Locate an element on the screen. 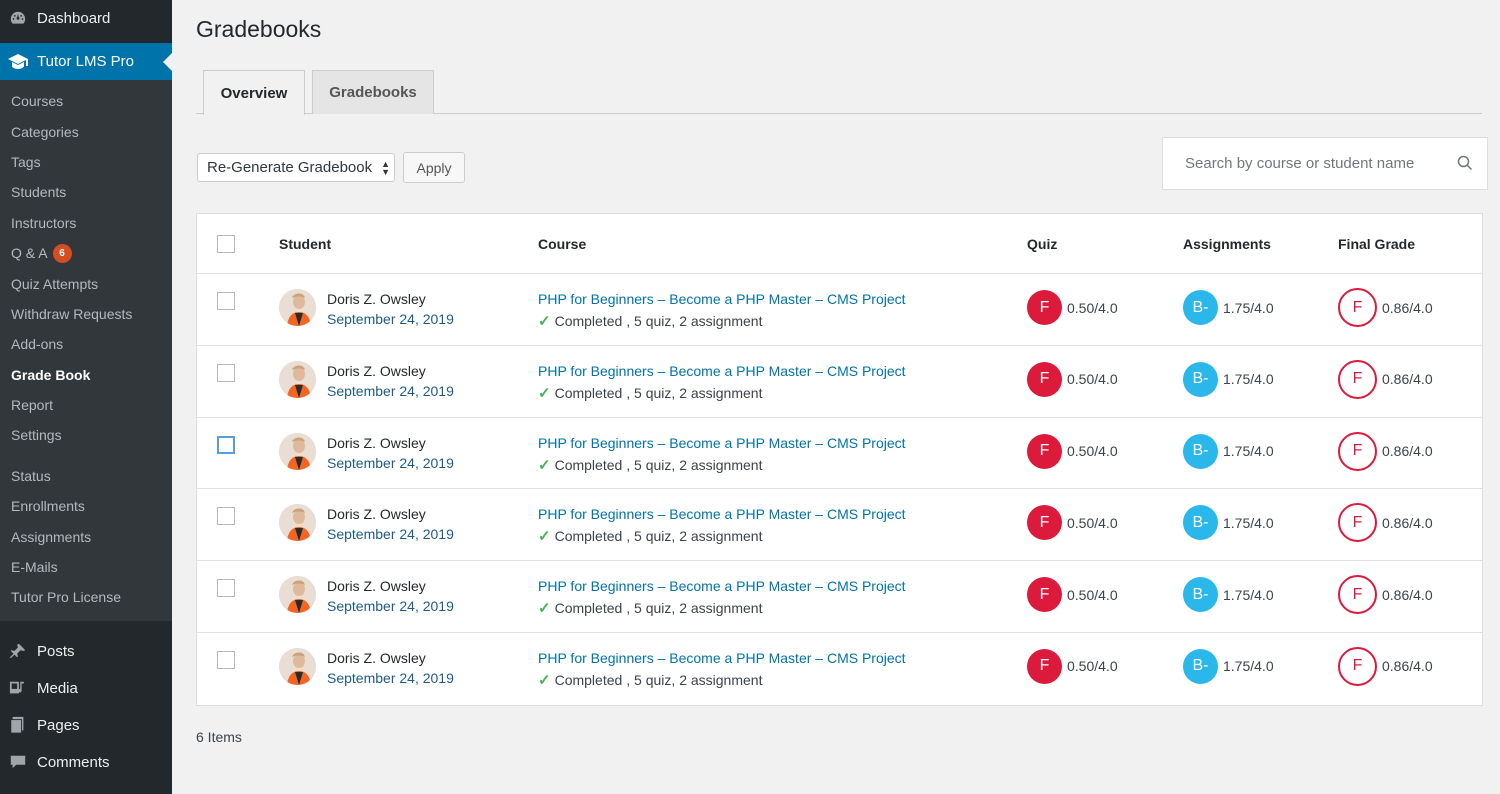  pages-icon is located at coordinates (18, 725).